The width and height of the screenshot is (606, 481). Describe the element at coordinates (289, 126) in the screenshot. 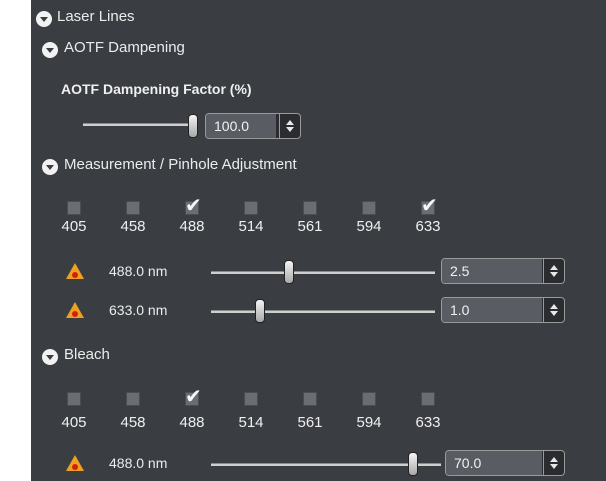

I see `aotf-spin-arrows` at that location.